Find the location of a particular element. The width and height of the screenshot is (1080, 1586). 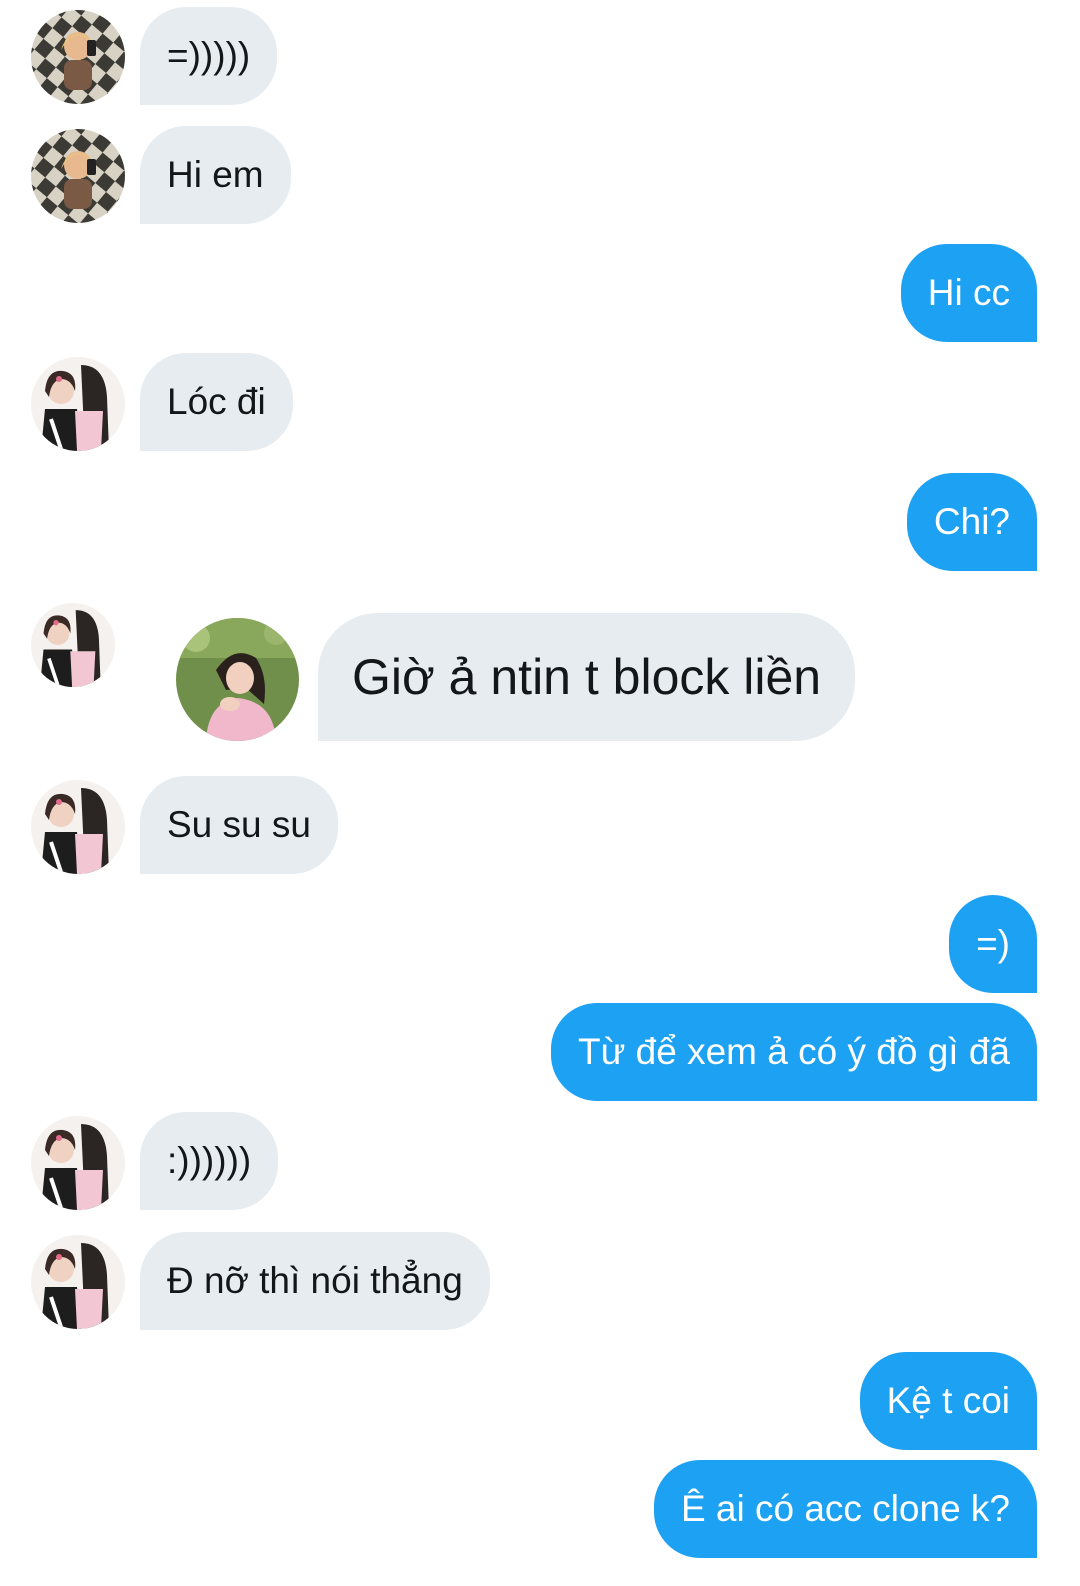

message-bubble: Giờ ả ntin t block liền is located at coordinates (587, 677).